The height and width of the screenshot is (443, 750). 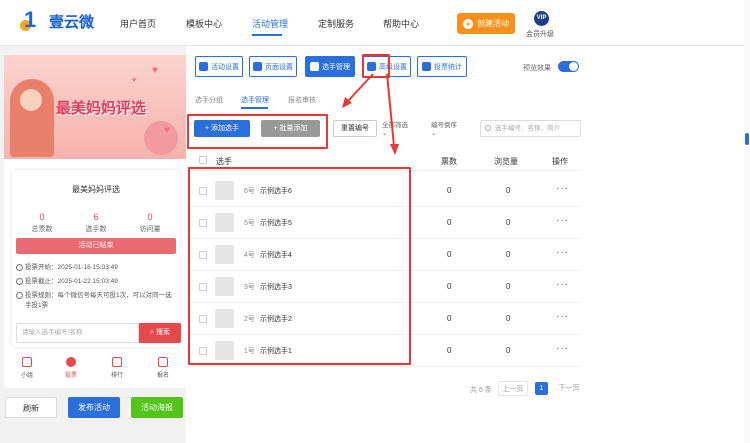 What do you see at coordinates (71, 21) in the screenshot?
I see `brand-name: 壹云微` at bounding box center [71, 21].